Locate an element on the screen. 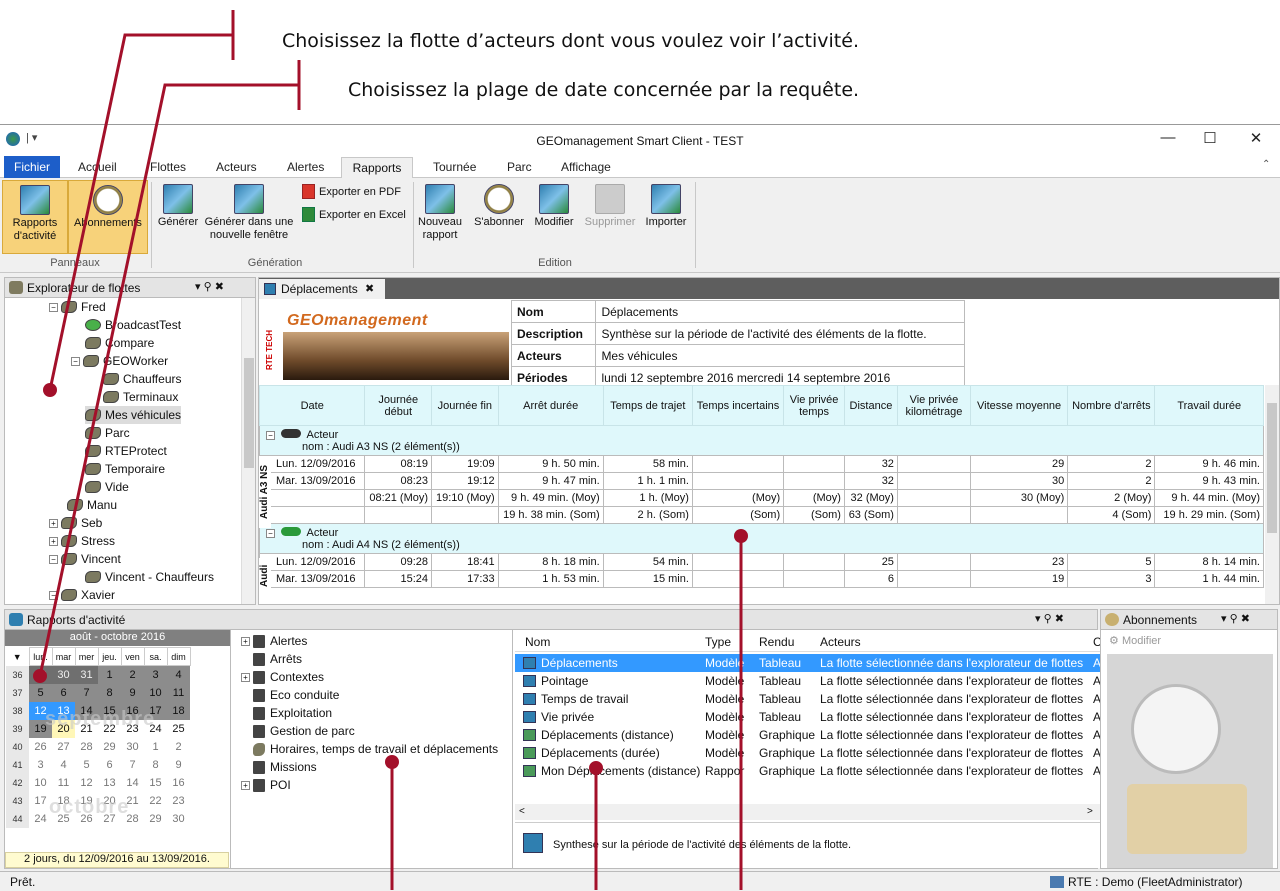 Image resolution: width=1280 pixels, height=891 pixels. tab-flottes: Flottes is located at coordinates (168, 167).